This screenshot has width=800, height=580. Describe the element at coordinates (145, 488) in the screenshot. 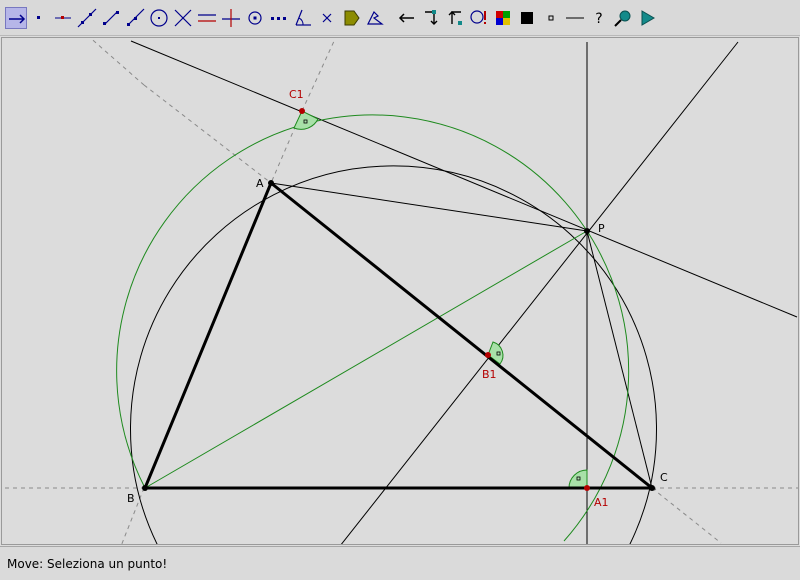

I see `point-b` at that location.